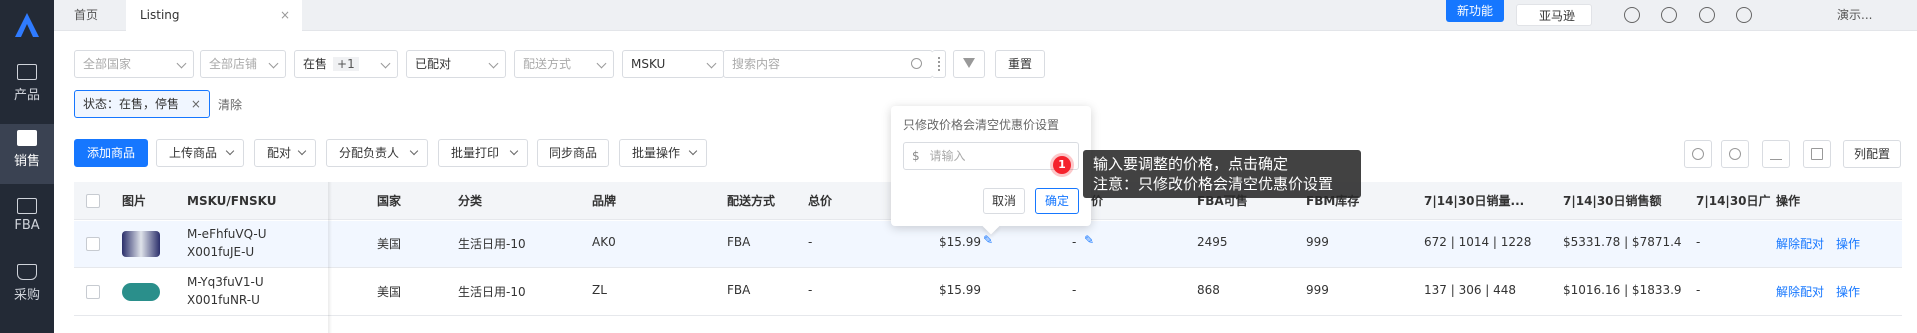 The height and width of the screenshot is (333, 1917). I want to click on batch-print-button: 批量打印, so click(483, 153).